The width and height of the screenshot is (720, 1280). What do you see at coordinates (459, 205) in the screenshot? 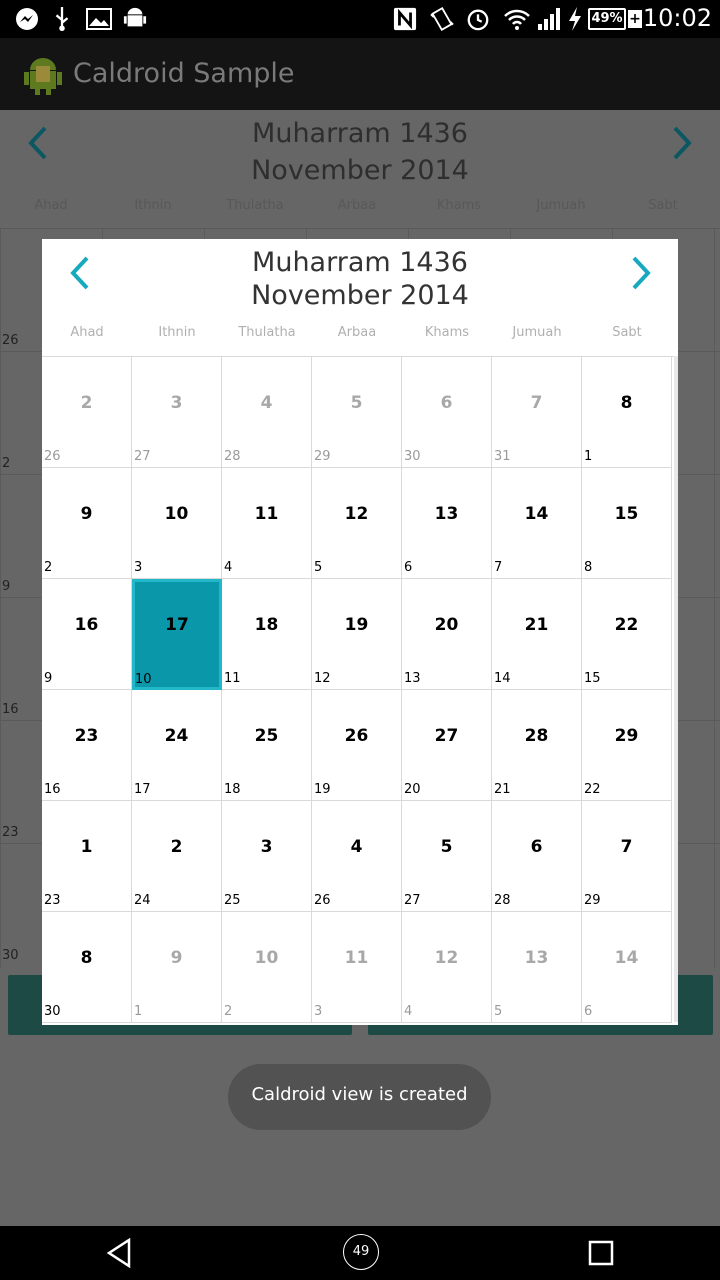
I see `bg-weekday: Khams` at bounding box center [459, 205].